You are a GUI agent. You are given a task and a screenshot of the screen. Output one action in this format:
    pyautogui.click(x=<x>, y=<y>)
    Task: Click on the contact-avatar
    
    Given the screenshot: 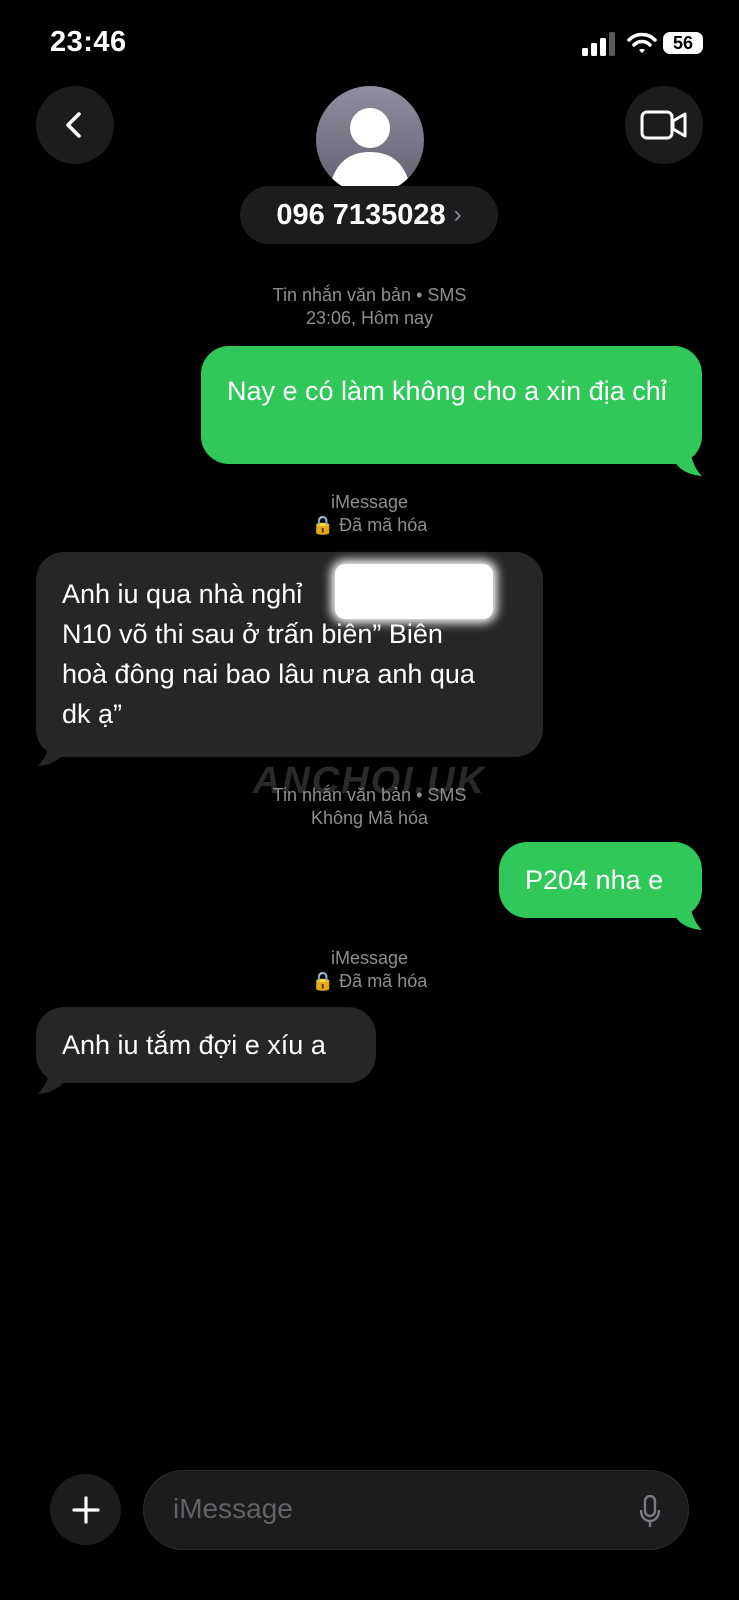 What is the action you would take?
    pyautogui.click(x=370, y=140)
    